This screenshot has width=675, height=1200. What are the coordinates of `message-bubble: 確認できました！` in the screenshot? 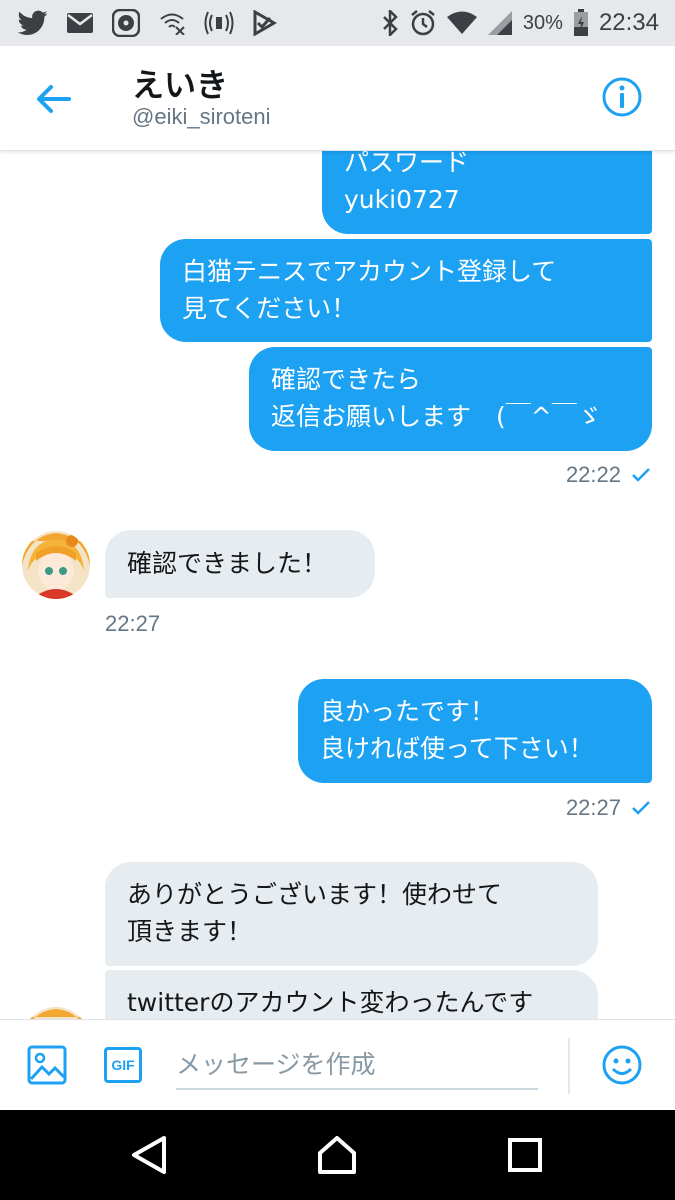 It's located at (240, 564).